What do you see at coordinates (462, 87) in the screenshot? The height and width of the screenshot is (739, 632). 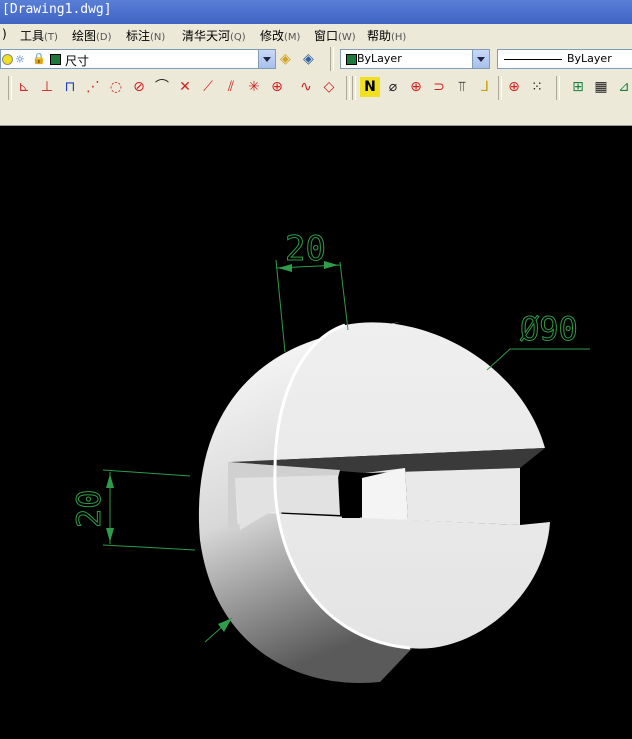 I see `orbit-icon: ⫪` at bounding box center [462, 87].